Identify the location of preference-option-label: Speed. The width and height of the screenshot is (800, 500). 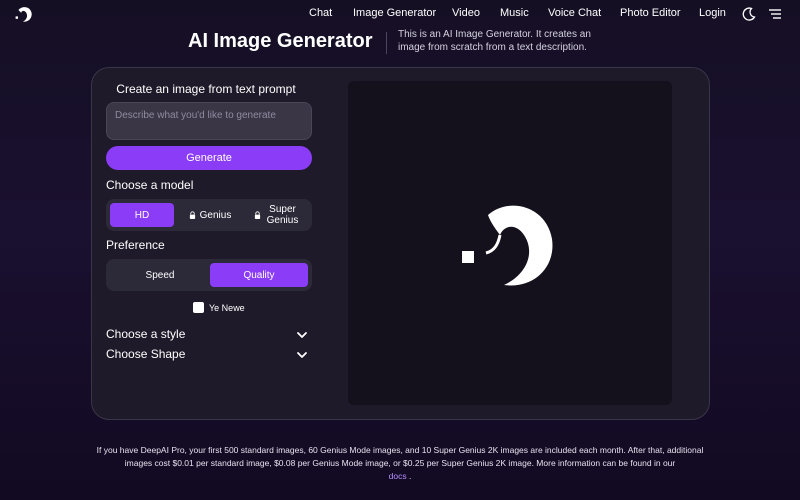
(160, 275).